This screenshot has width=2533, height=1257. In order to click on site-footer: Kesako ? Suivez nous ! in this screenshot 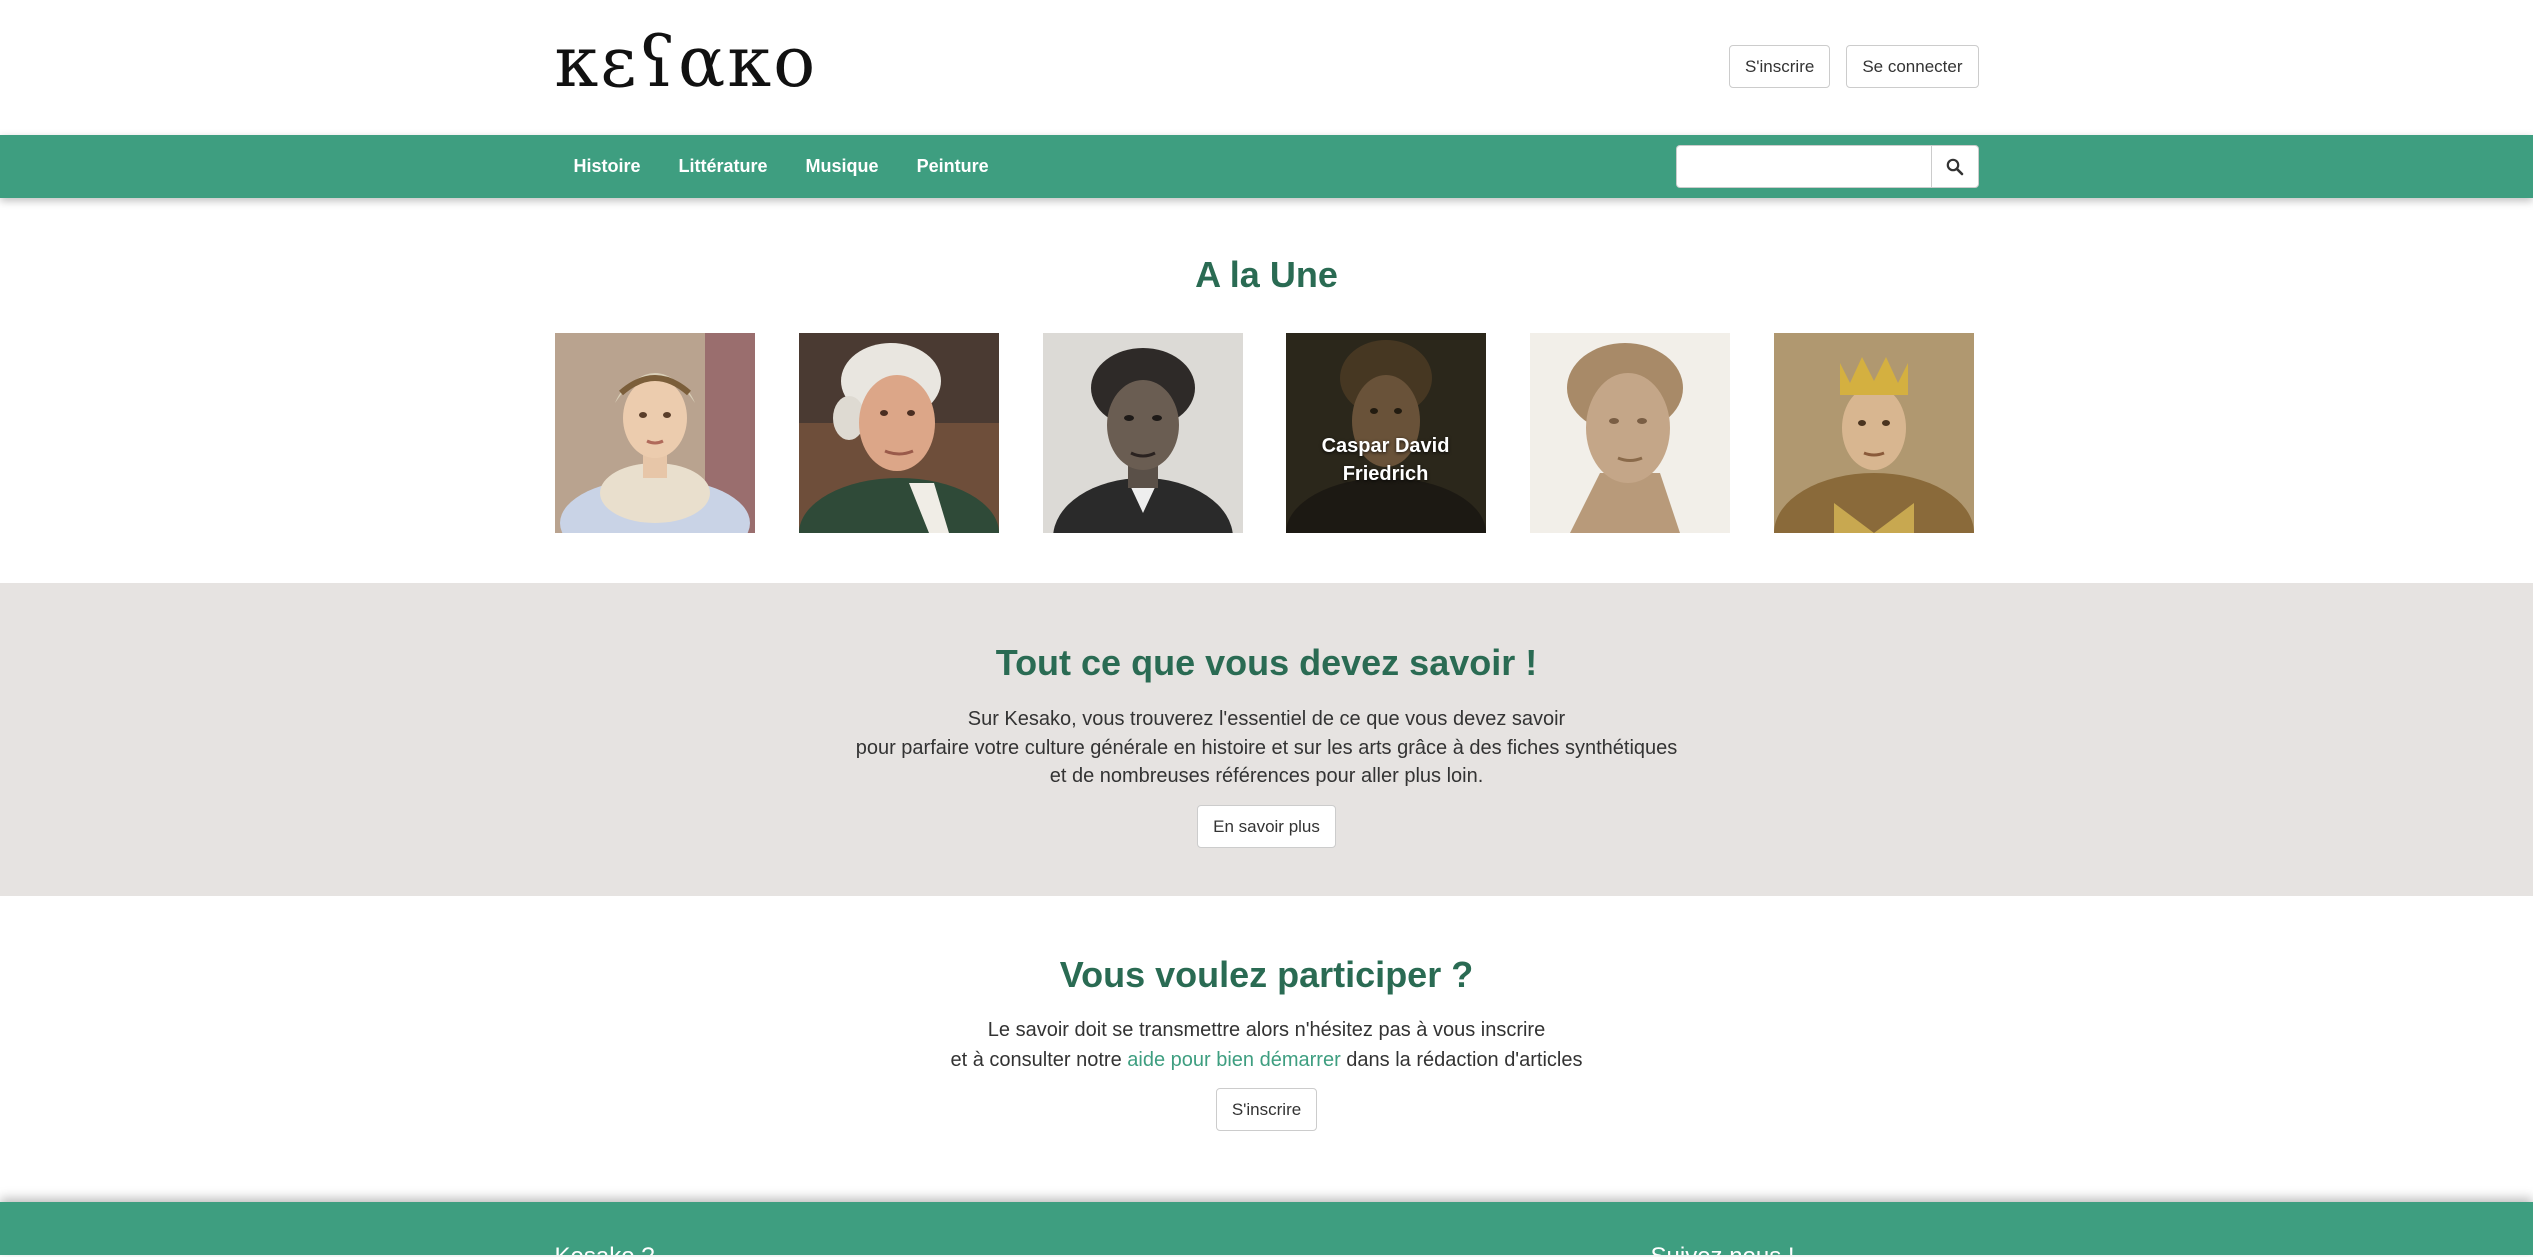, I will do `click(1266, 1228)`.